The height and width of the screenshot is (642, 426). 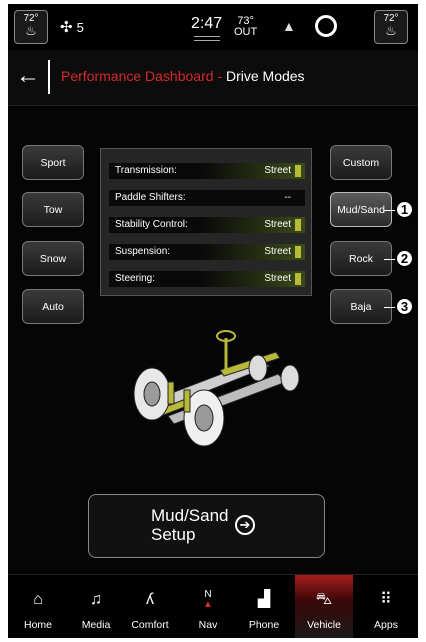 I want to click on mode-rock-button: Rock, so click(x=361, y=258).